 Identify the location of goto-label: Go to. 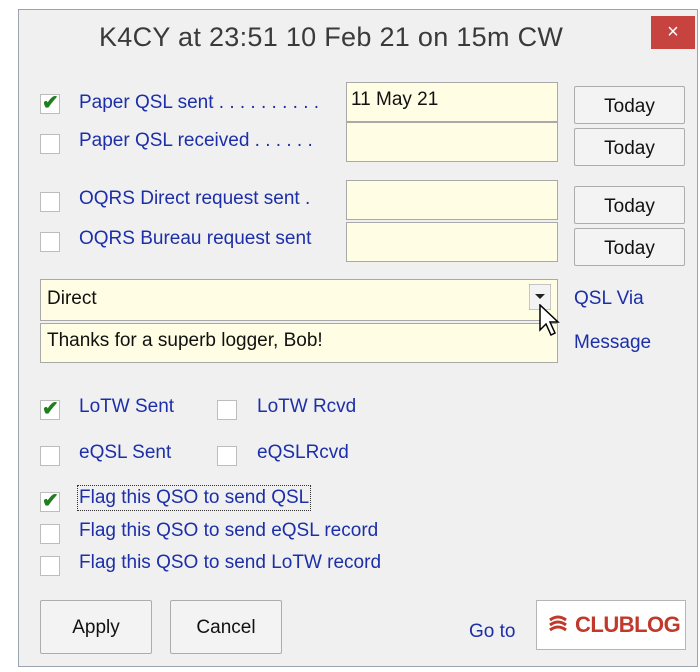
(492, 631).